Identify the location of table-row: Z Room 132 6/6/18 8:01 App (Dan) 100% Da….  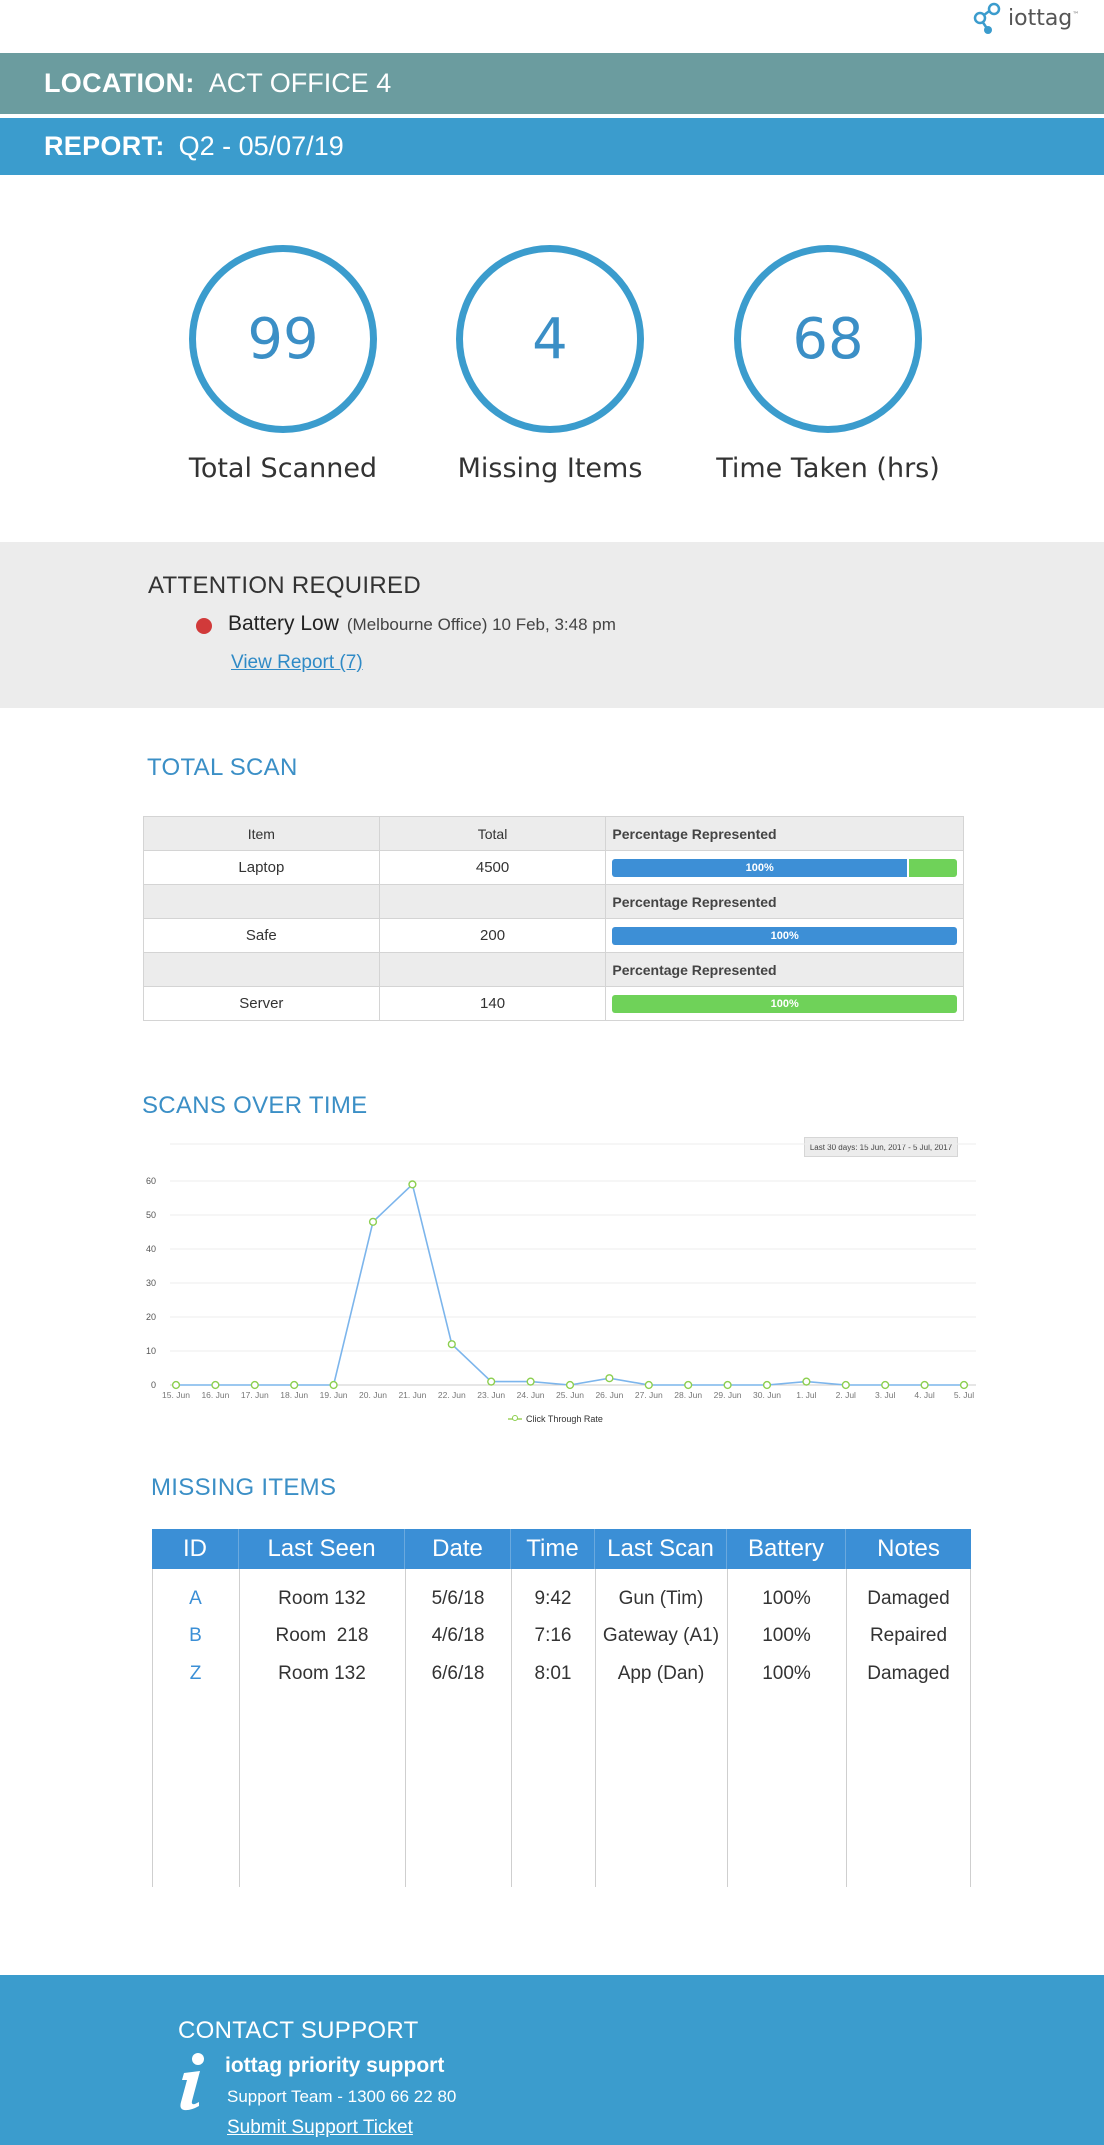
(561, 1674).